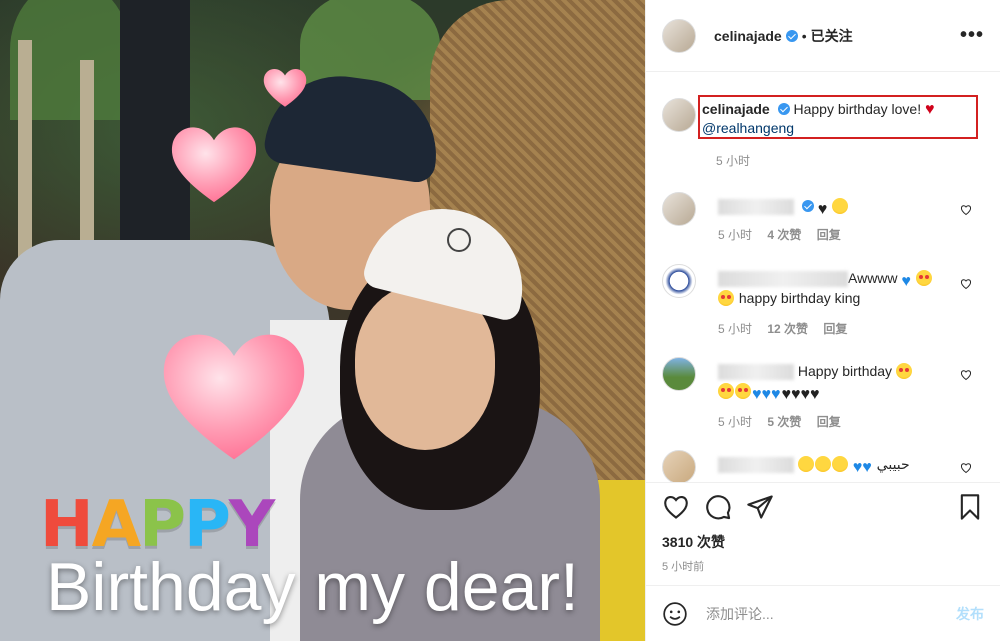  What do you see at coordinates (822, 209) in the screenshot?
I see `black-heart-icon: ♥` at bounding box center [822, 209].